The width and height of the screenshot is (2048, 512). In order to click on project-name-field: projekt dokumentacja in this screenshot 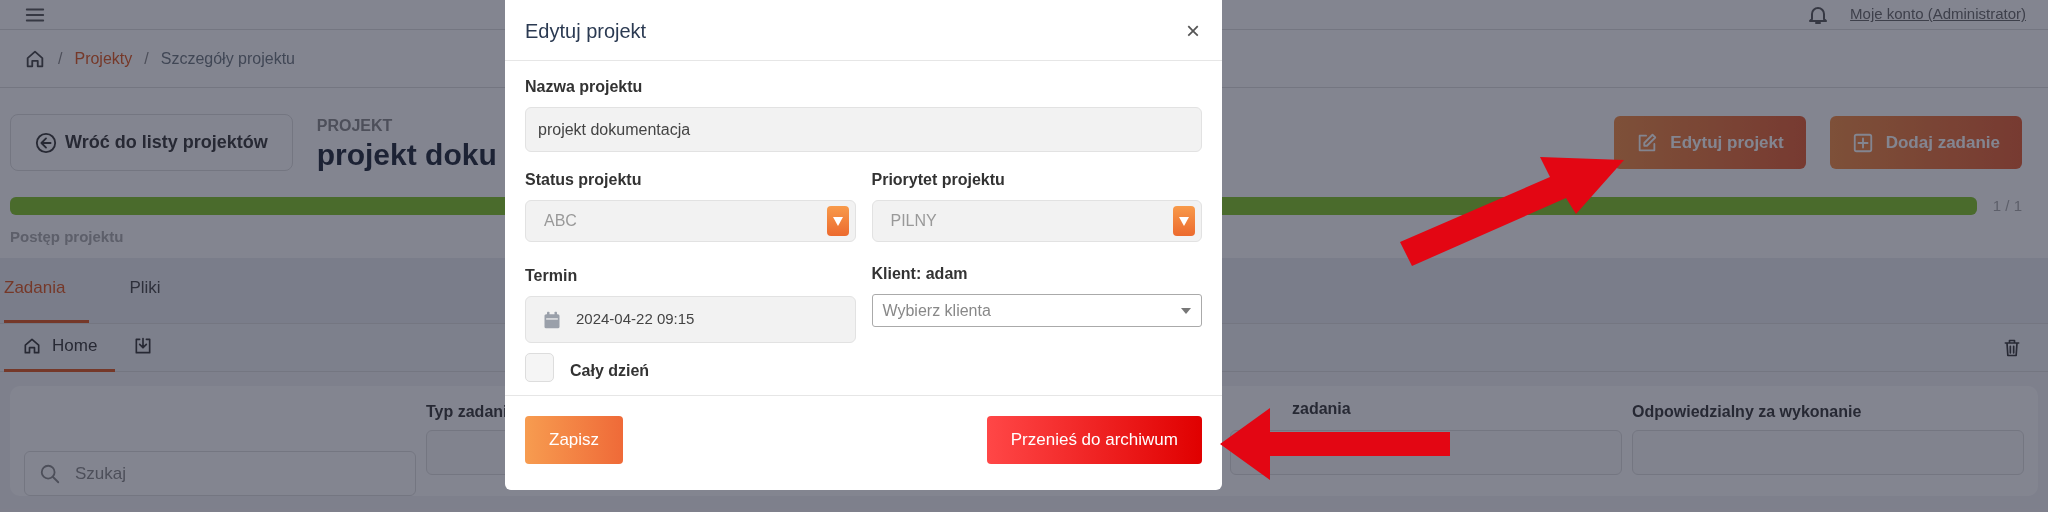, I will do `click(863, 129)`.